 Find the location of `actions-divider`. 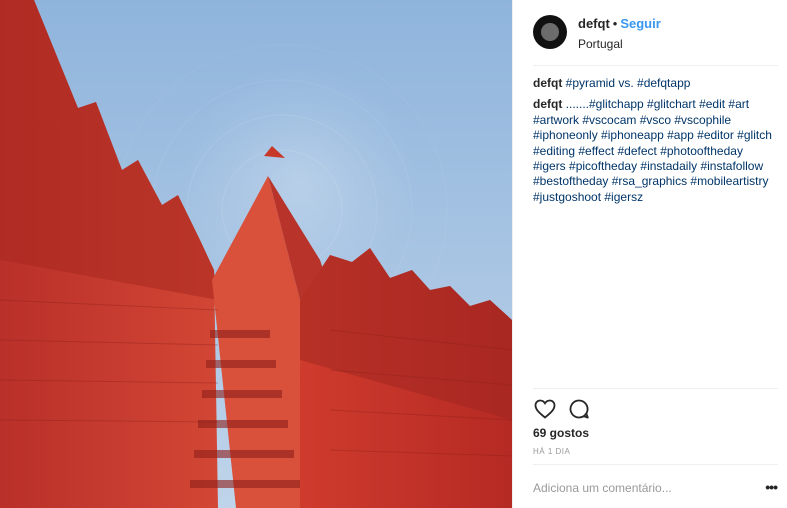

actions-divider is located at coordinates (655, 388).